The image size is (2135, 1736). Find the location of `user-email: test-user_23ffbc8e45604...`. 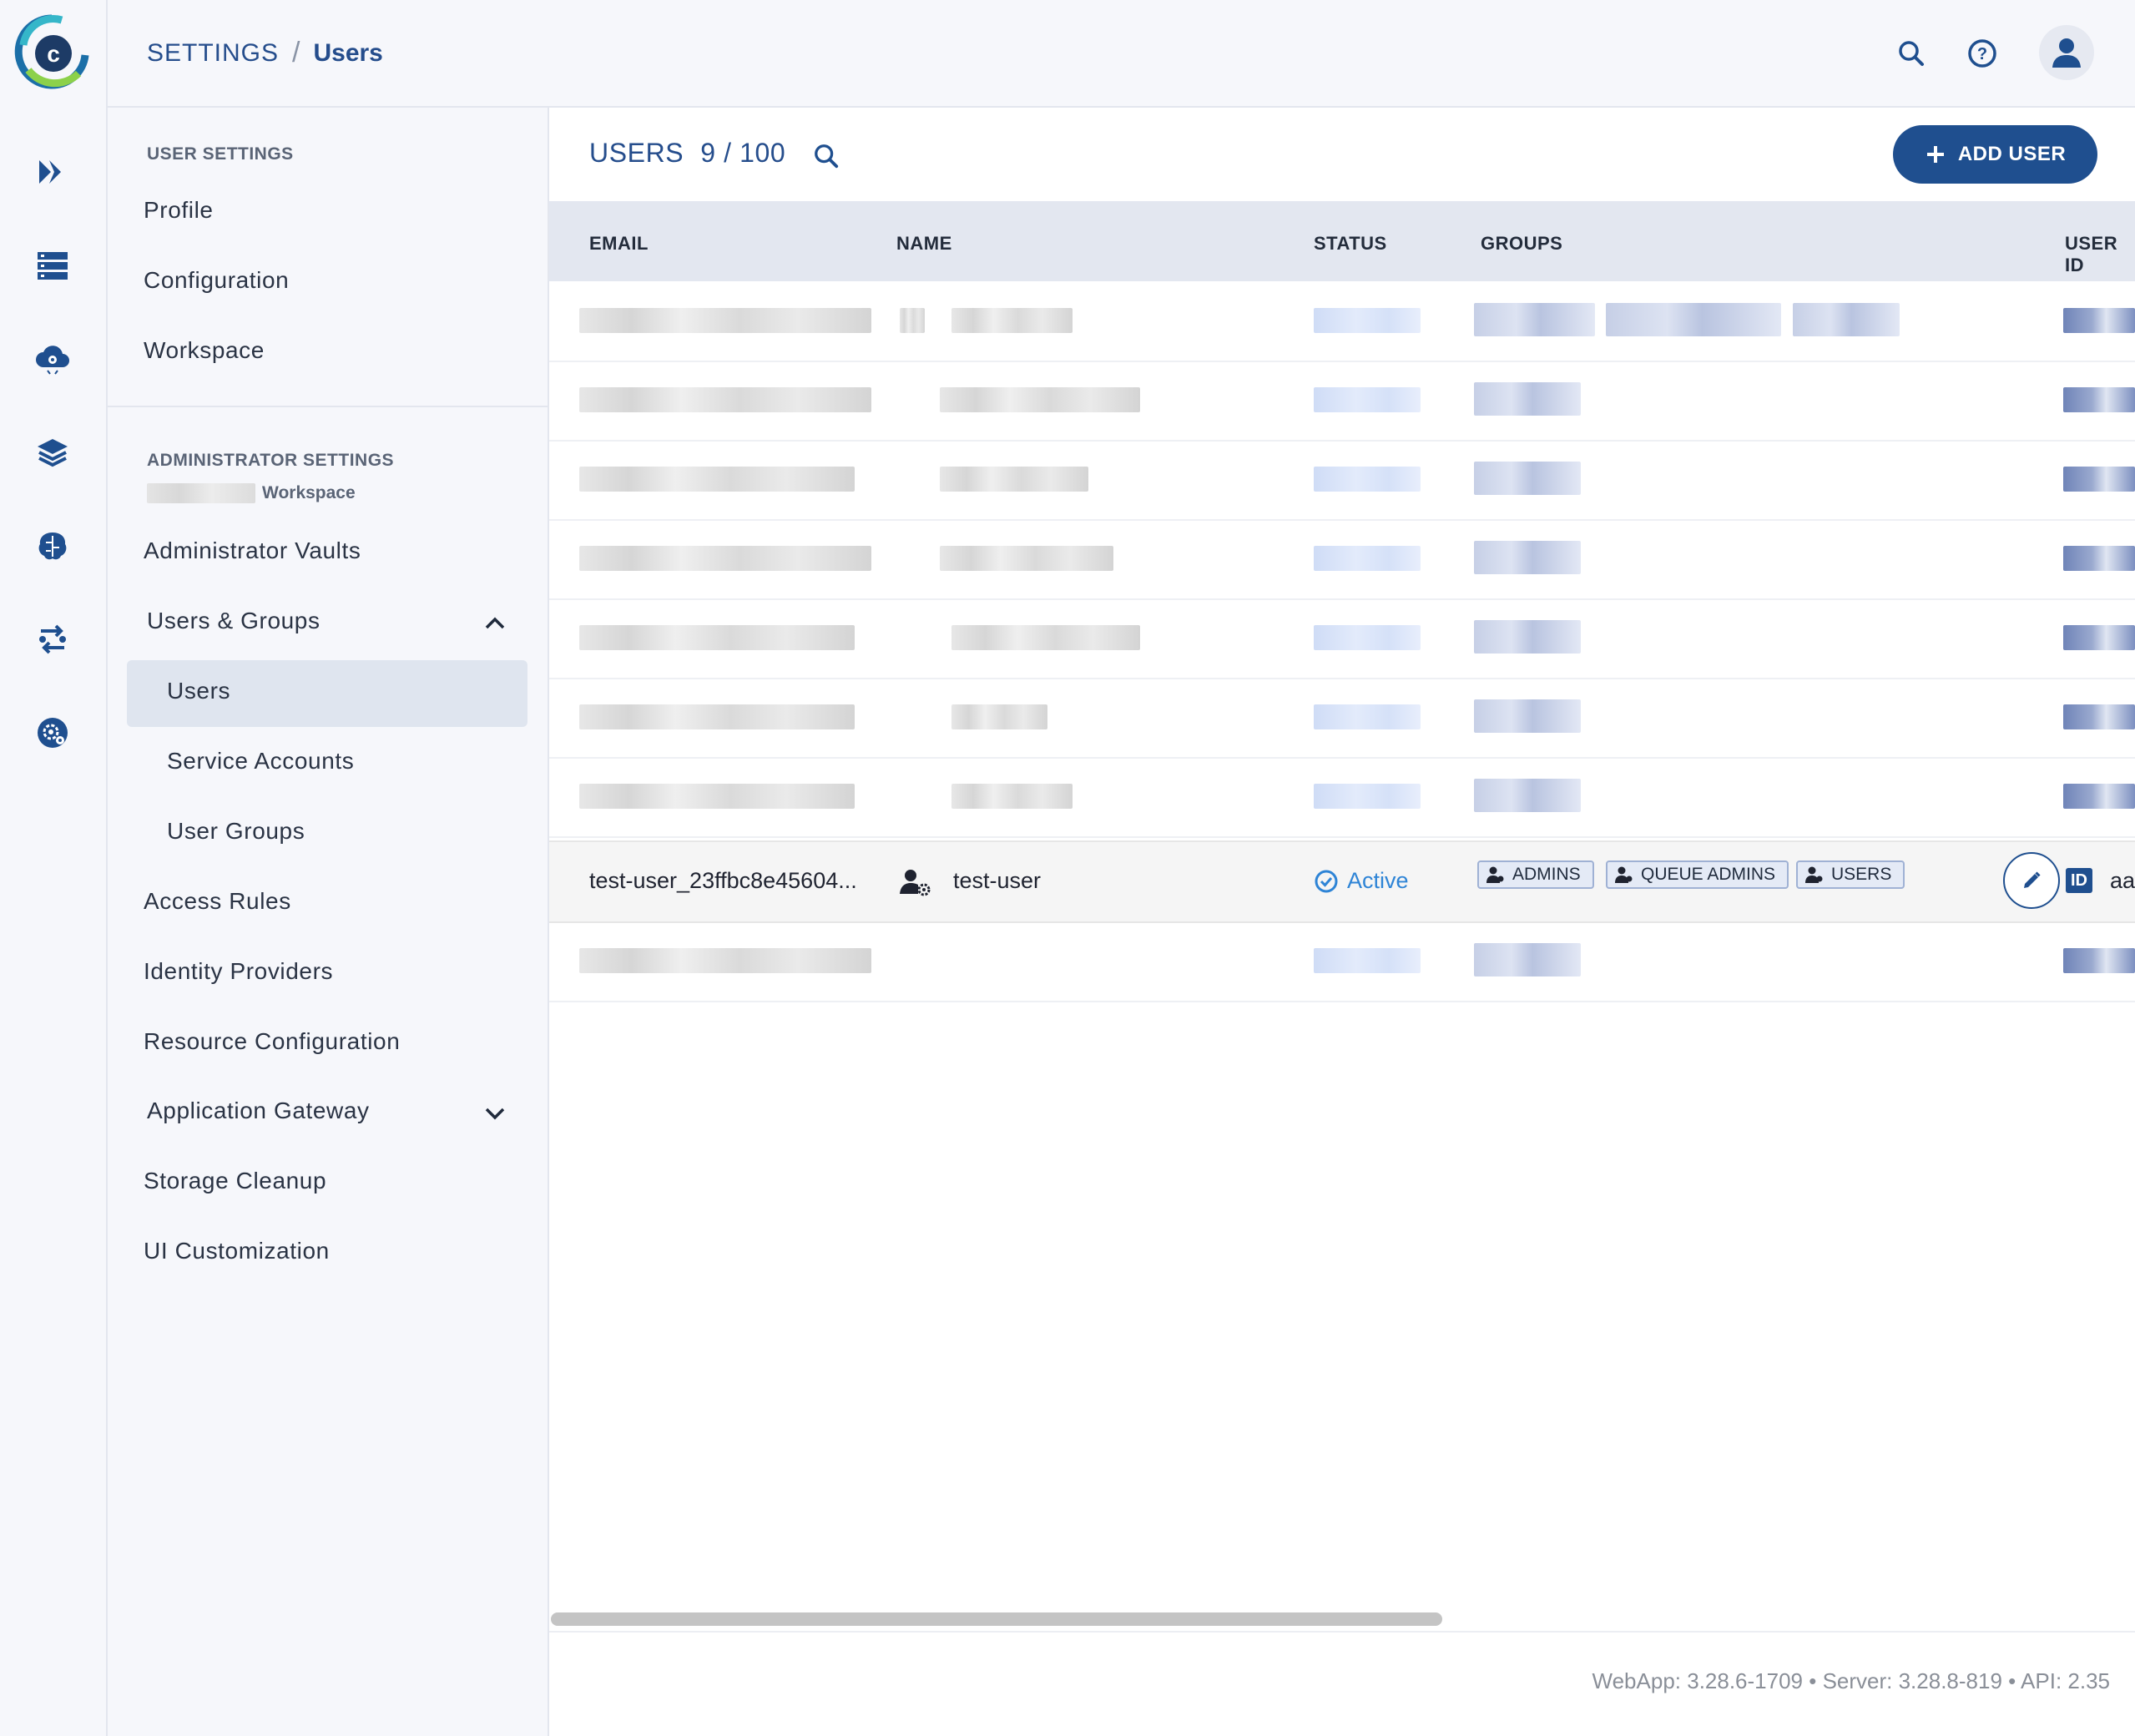

user-email: test-user_23ffbc8e45604... is located at coordinates (723, 880).